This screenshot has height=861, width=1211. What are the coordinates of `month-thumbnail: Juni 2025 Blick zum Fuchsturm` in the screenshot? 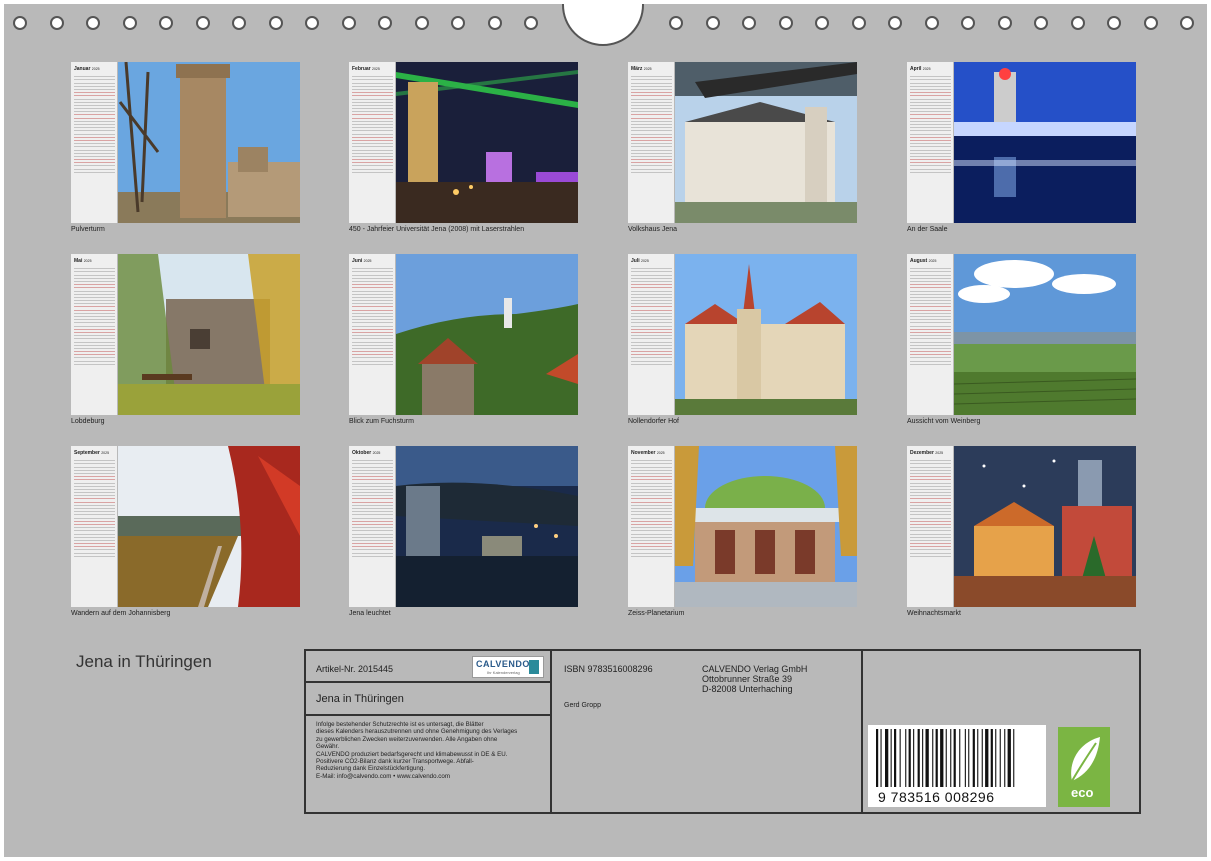 It's located at (463, 342).